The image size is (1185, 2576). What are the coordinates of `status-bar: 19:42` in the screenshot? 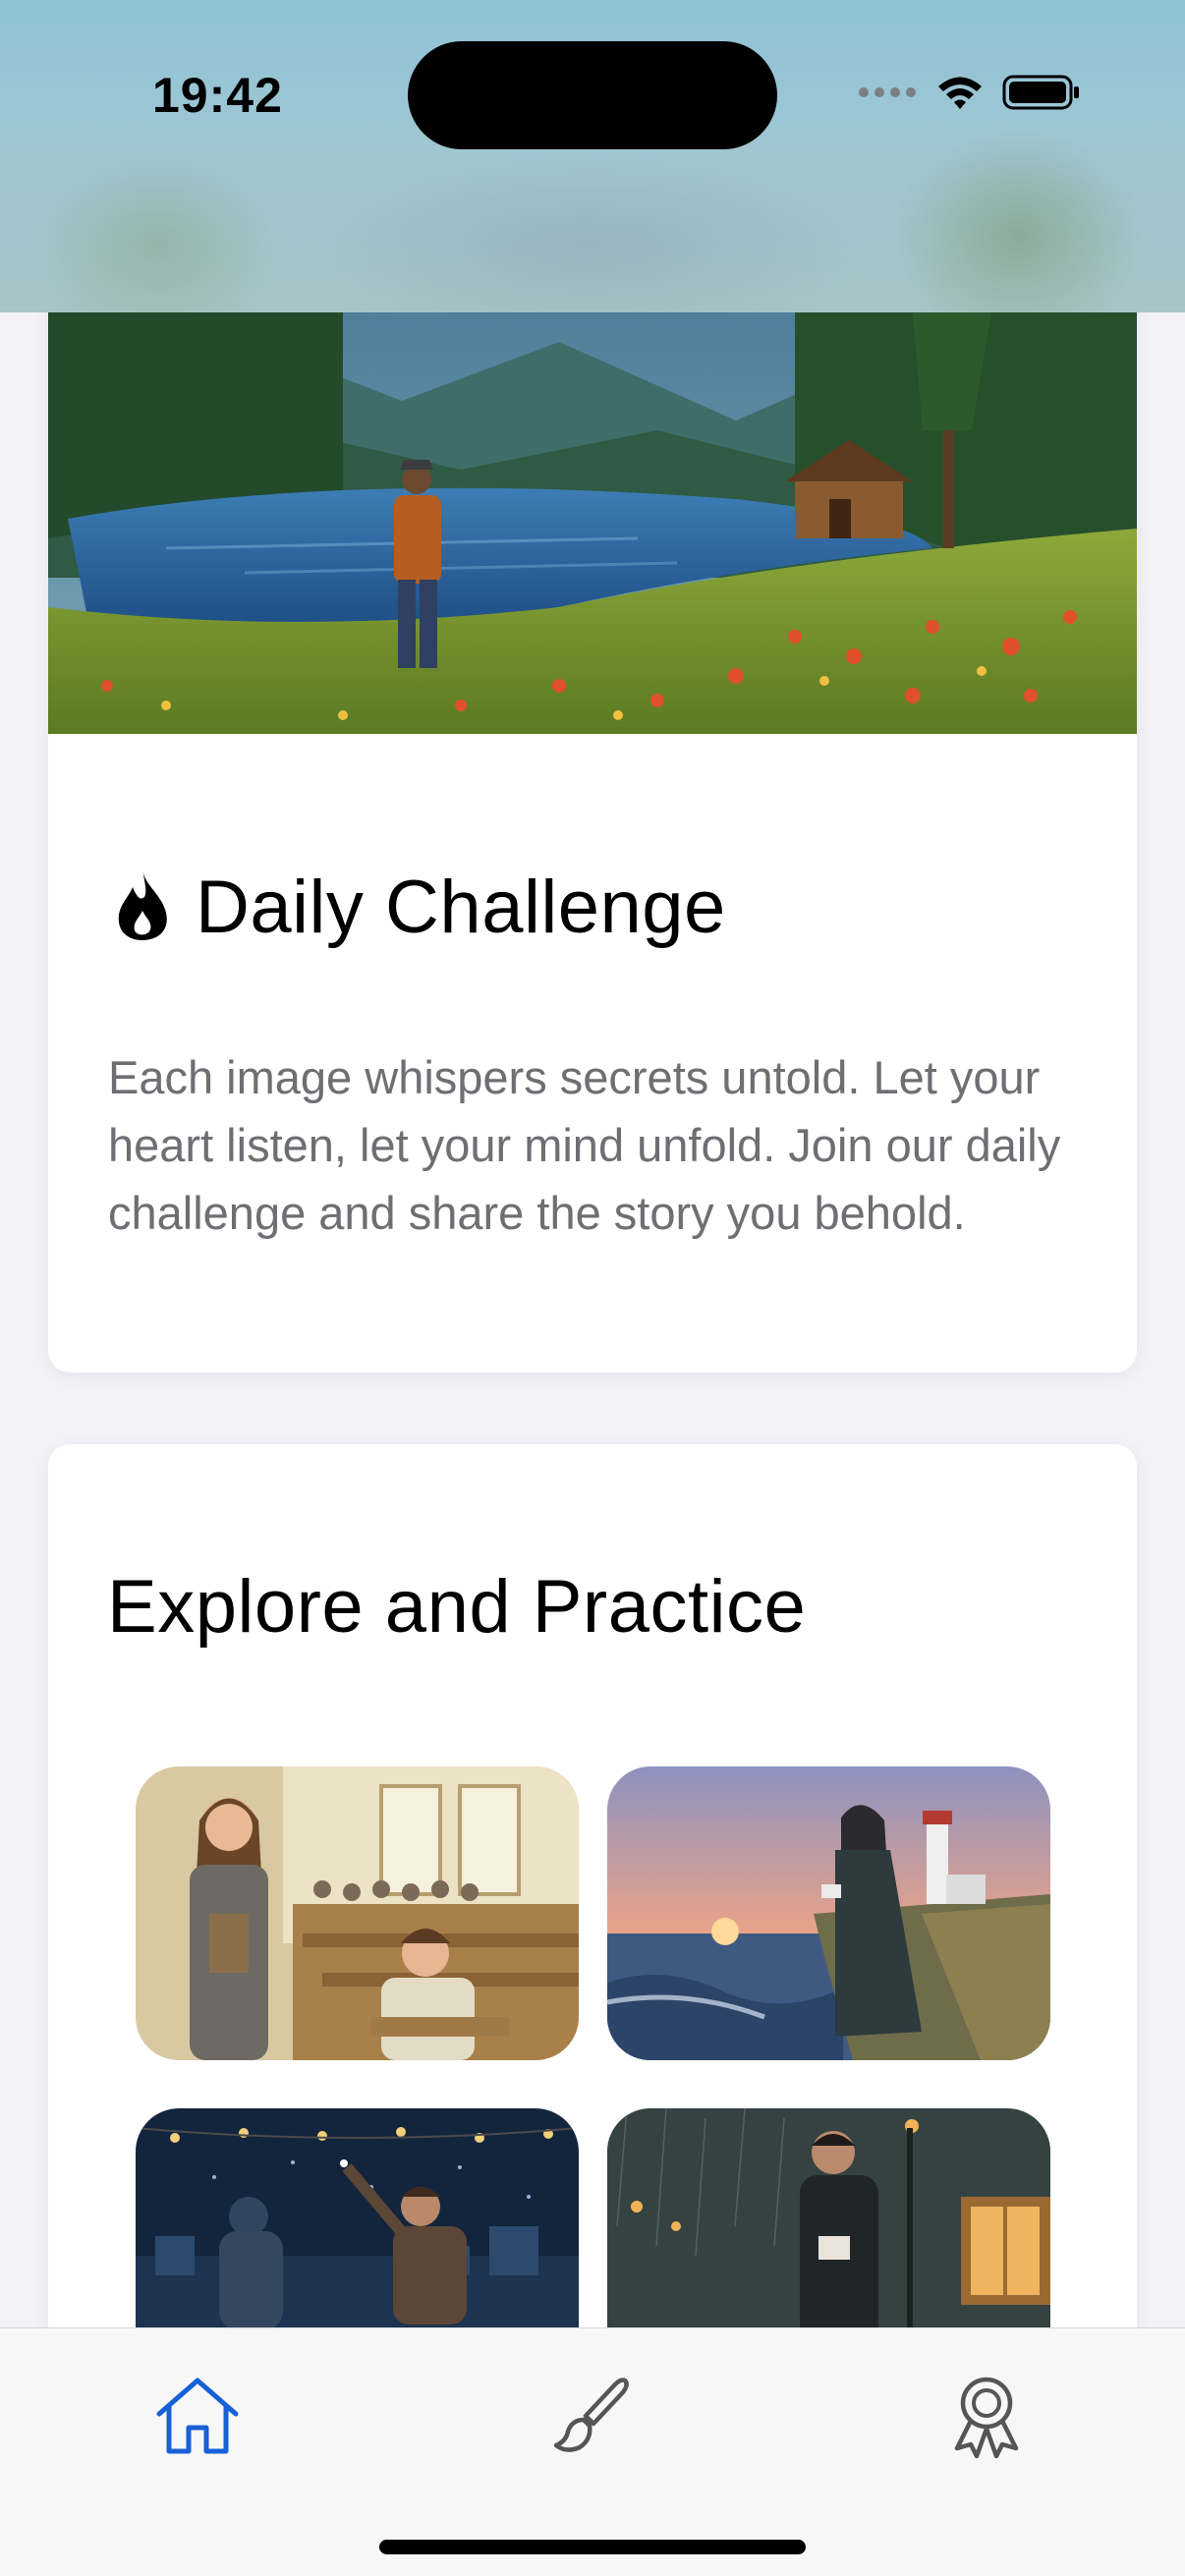 It's located at (592, 156).